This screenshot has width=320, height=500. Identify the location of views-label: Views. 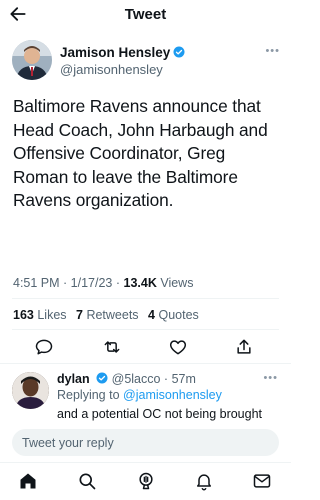
(177, 283).